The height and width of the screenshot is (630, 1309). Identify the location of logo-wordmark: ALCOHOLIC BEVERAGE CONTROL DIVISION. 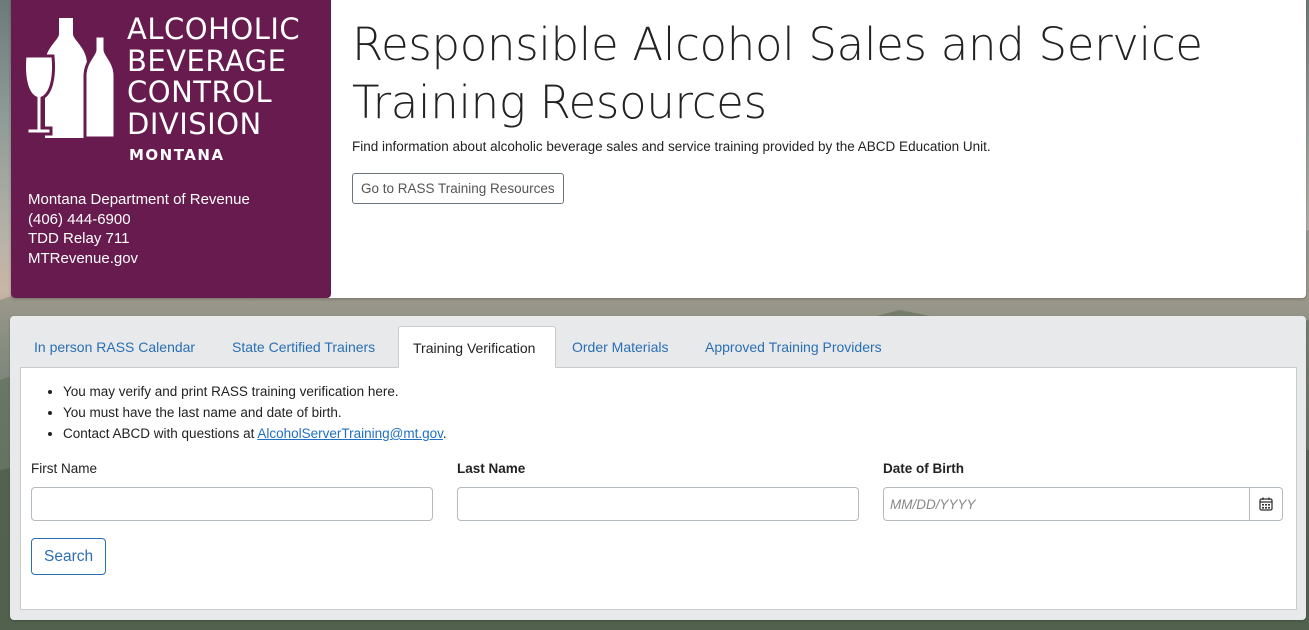
(227, 76).